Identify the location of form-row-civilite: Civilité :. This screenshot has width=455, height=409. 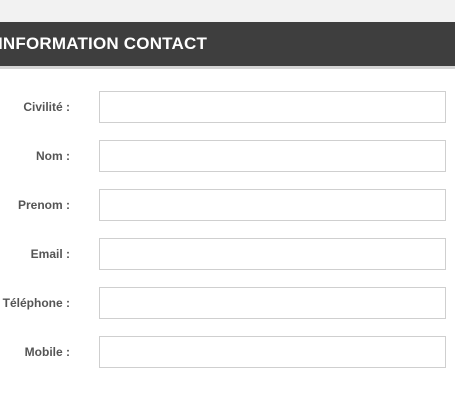
(227, 108).